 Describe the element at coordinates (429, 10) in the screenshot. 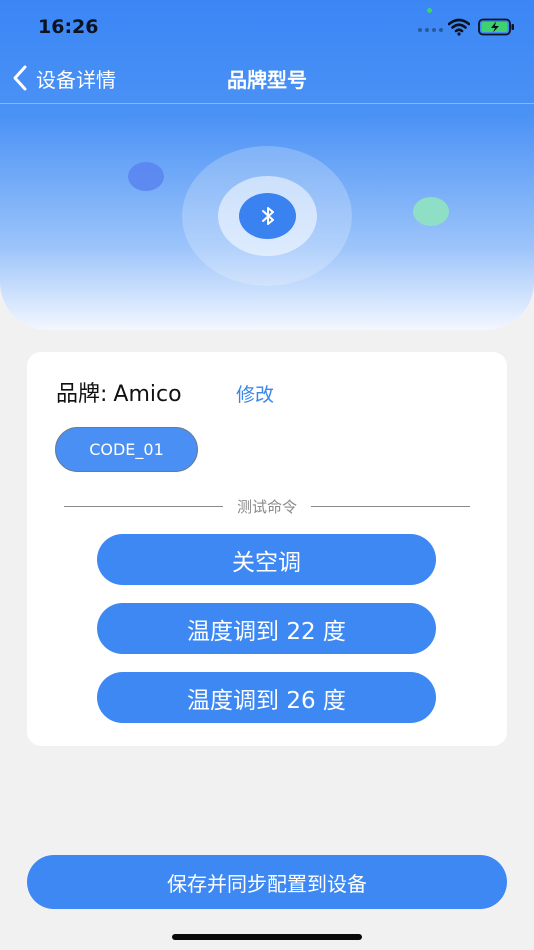

I see `privacy-indicator-dot` at that location.